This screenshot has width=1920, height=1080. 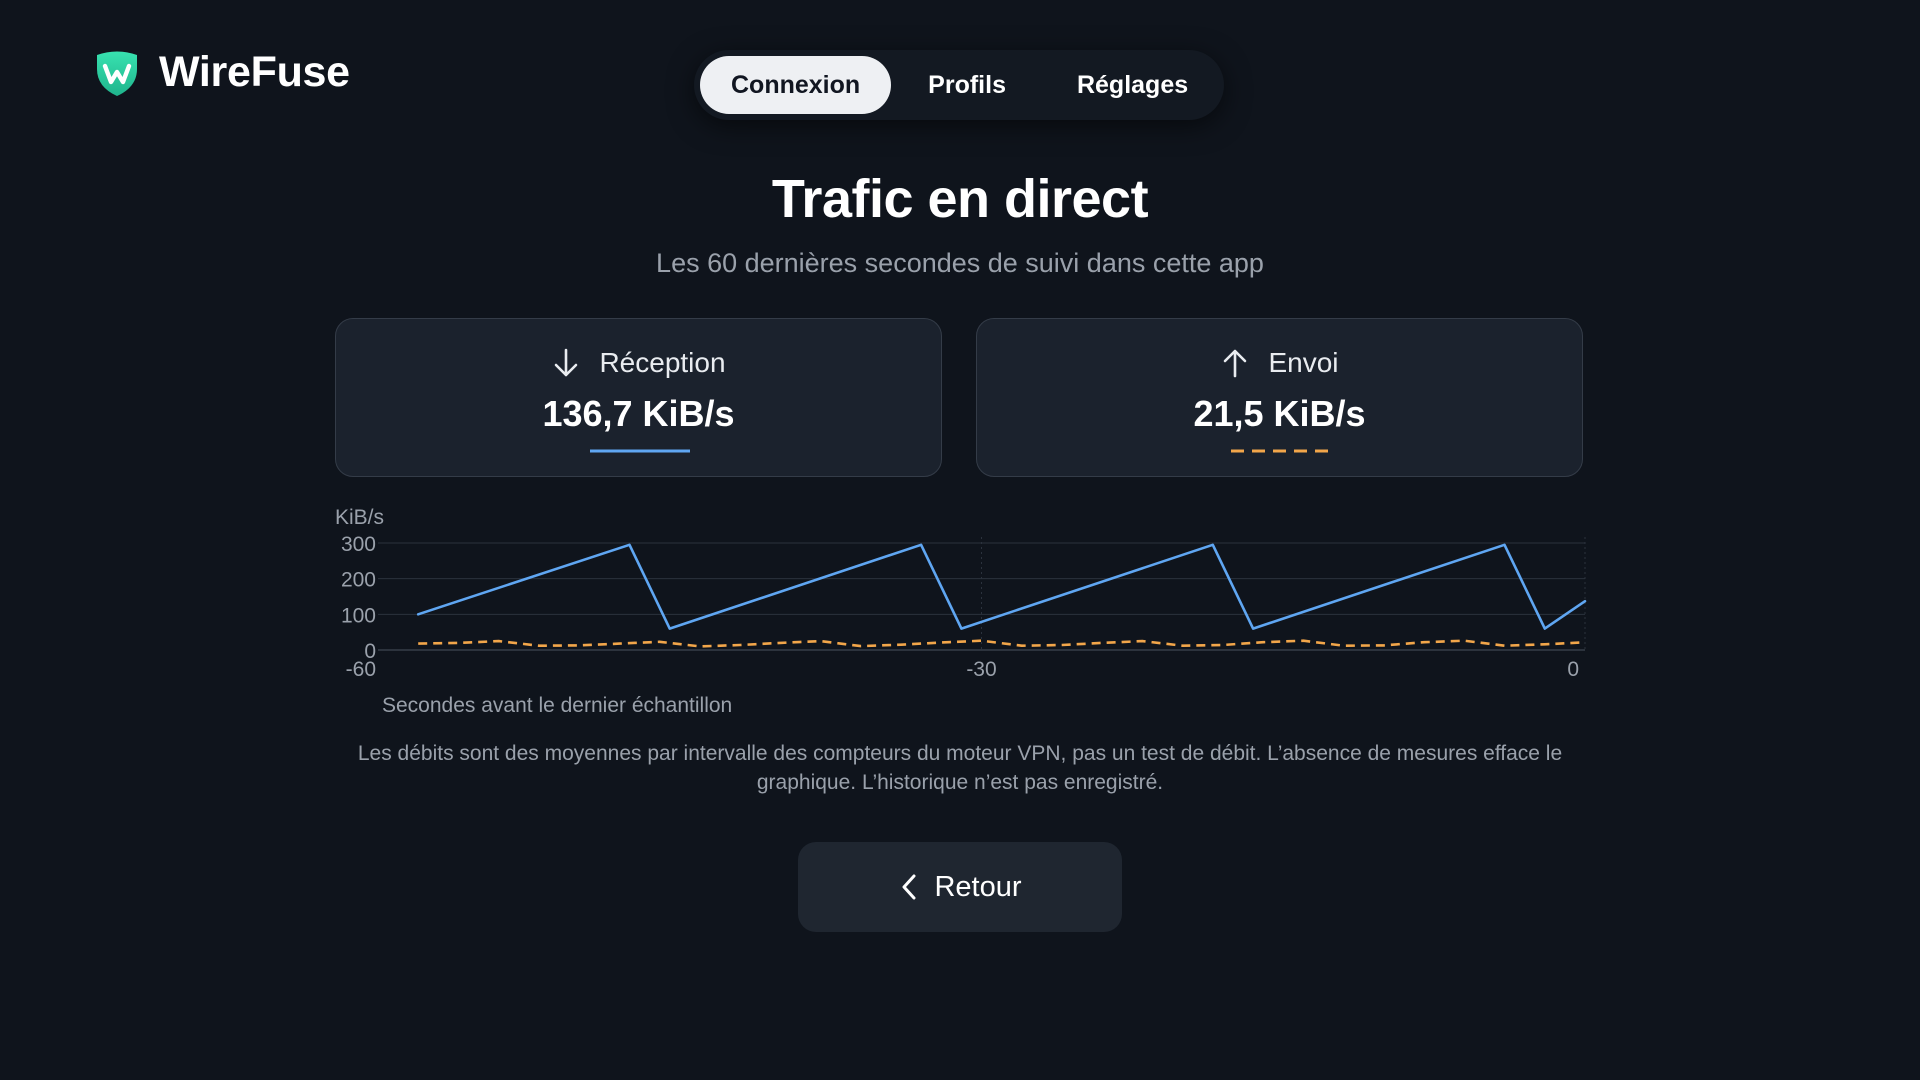 I want to click on receive-legend-swatch, so click(x=640, y=451).